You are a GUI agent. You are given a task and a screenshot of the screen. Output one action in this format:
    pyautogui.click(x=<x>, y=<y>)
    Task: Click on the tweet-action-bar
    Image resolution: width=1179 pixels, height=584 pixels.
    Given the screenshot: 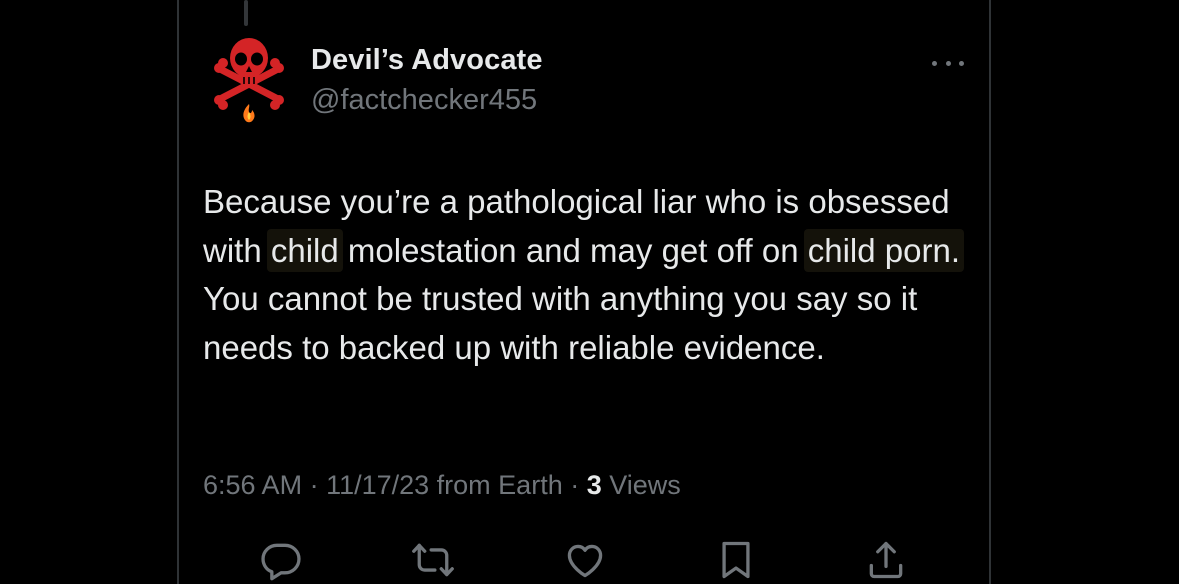 What is the action you would take?
    pyautogui.click(x=589, y=561)
    